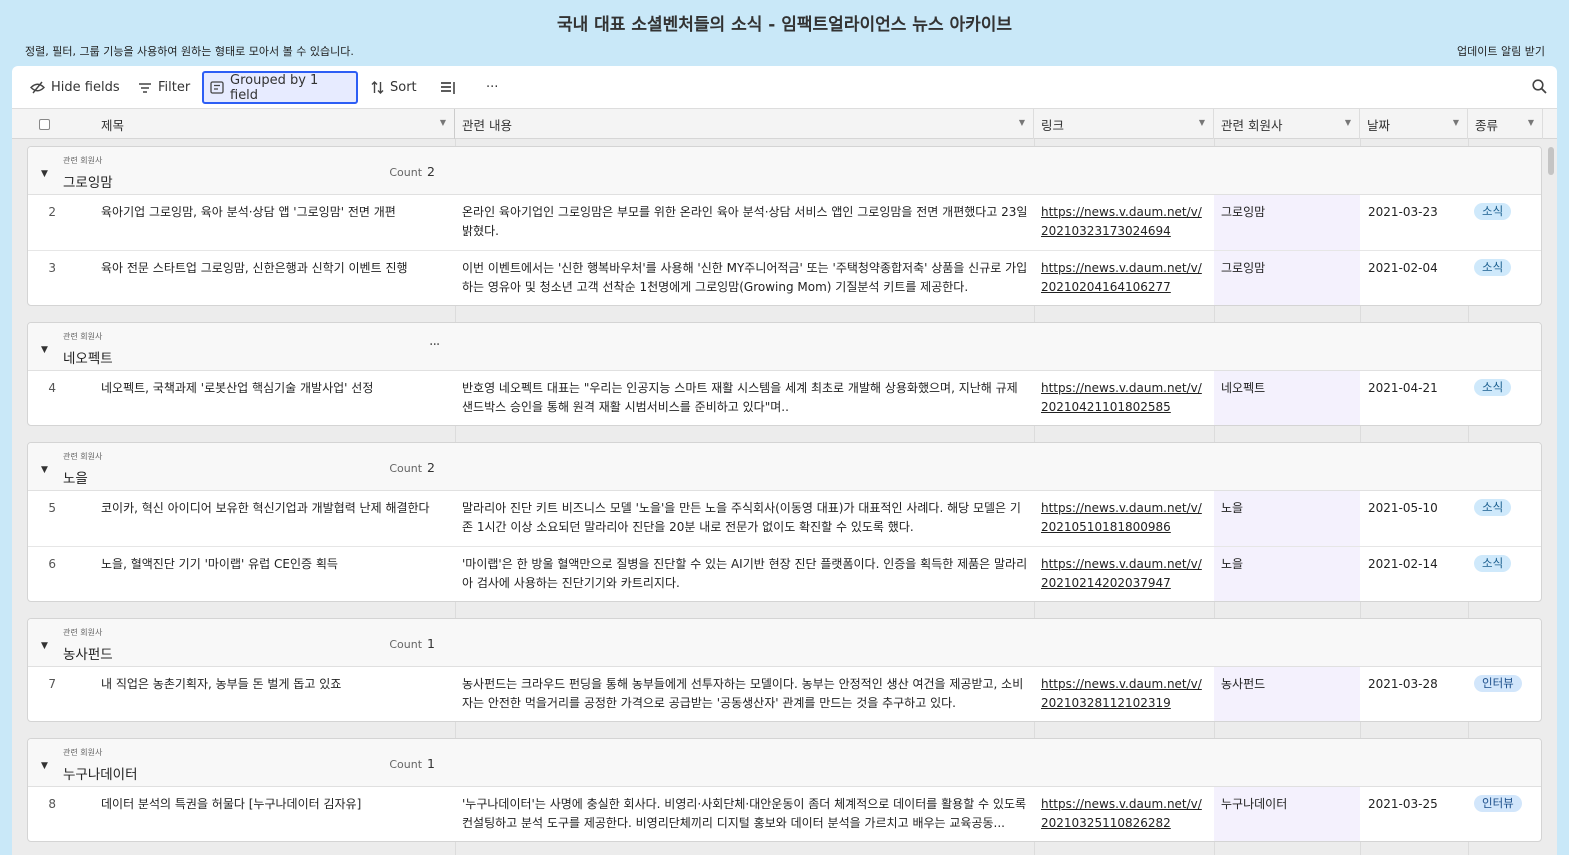 The width and height of the screenshot is (1569, 855). What do you see at coordinates (276, 222) in the screenshot?
I see `cell-title: 육아기업 그로잉맘, 육아 분석·상담 앱 '그로잉맘' 전면 개편` at bounding box center [276, 222].